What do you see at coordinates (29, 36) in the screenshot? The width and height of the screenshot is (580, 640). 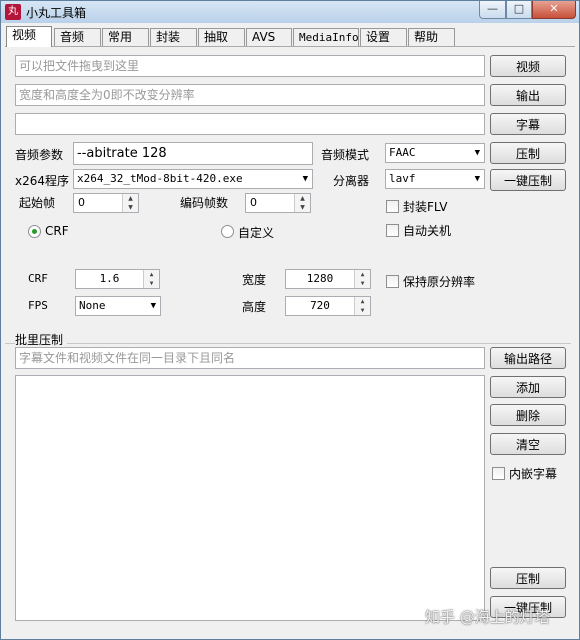 I see `tab-video: 视频` at bounding box center [29, 36].